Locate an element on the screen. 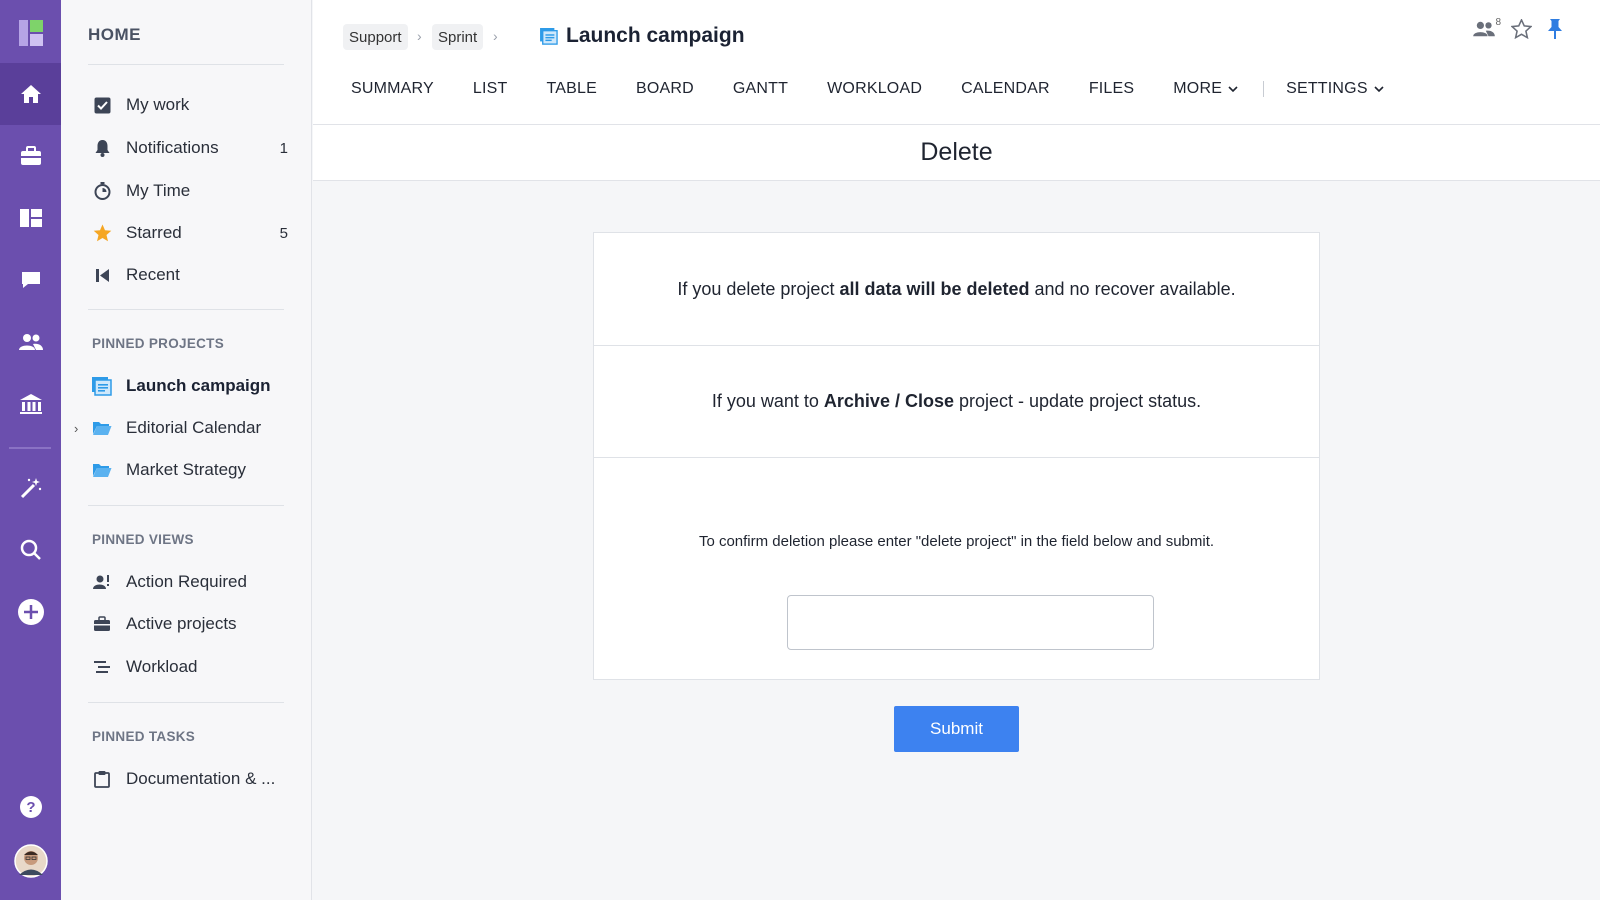  header-actions: 8 is located at coordinates (1512, 28).